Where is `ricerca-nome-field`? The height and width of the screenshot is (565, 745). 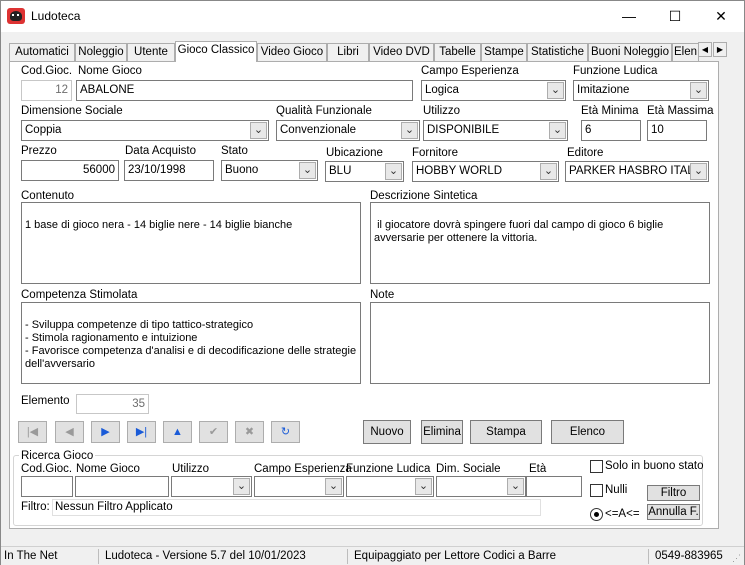 ricerca-nome-field is located at coordinates (122, 486).